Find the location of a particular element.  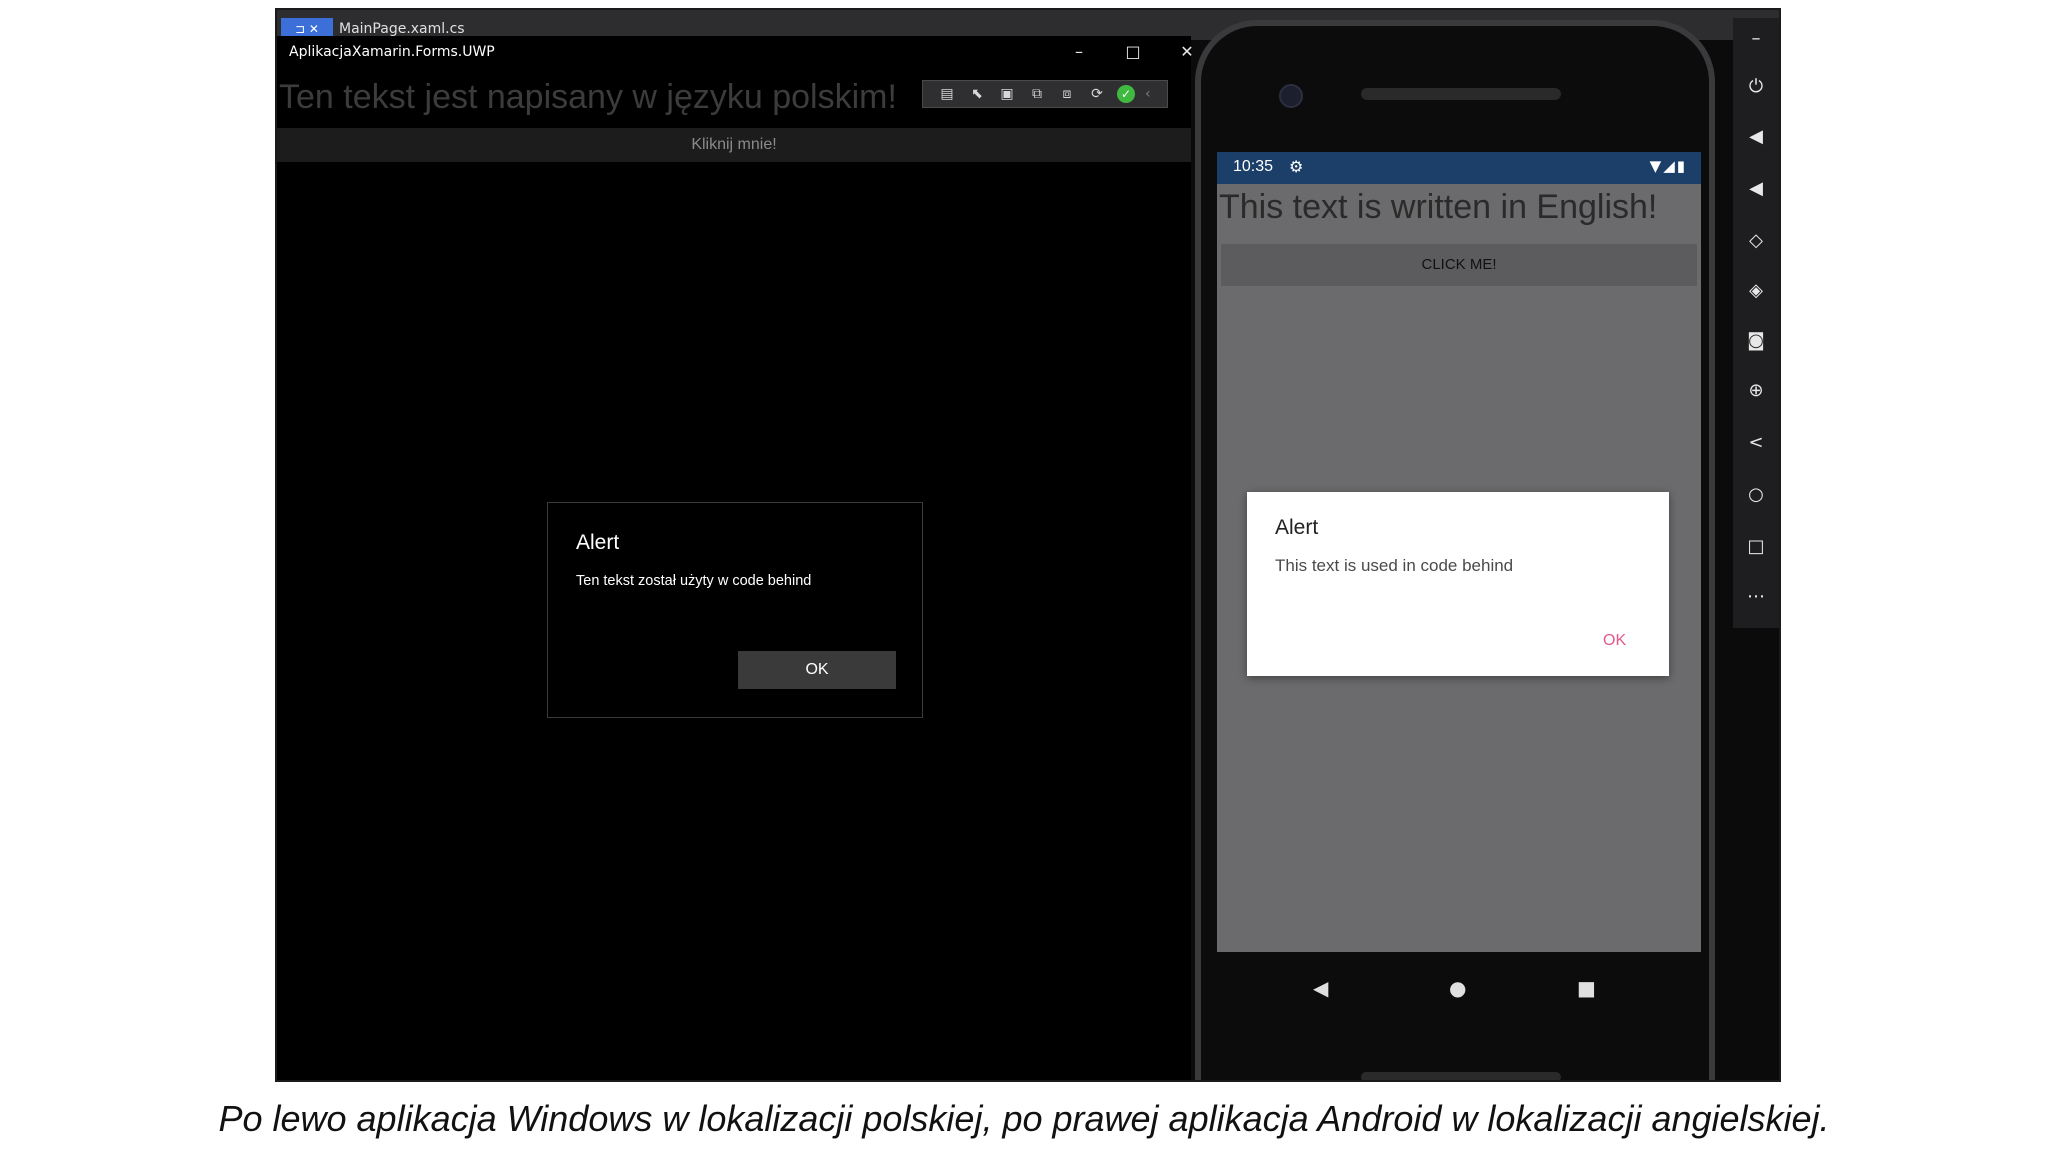

android-dialog-ok-button: OK is located at coordinates (1614, 641).